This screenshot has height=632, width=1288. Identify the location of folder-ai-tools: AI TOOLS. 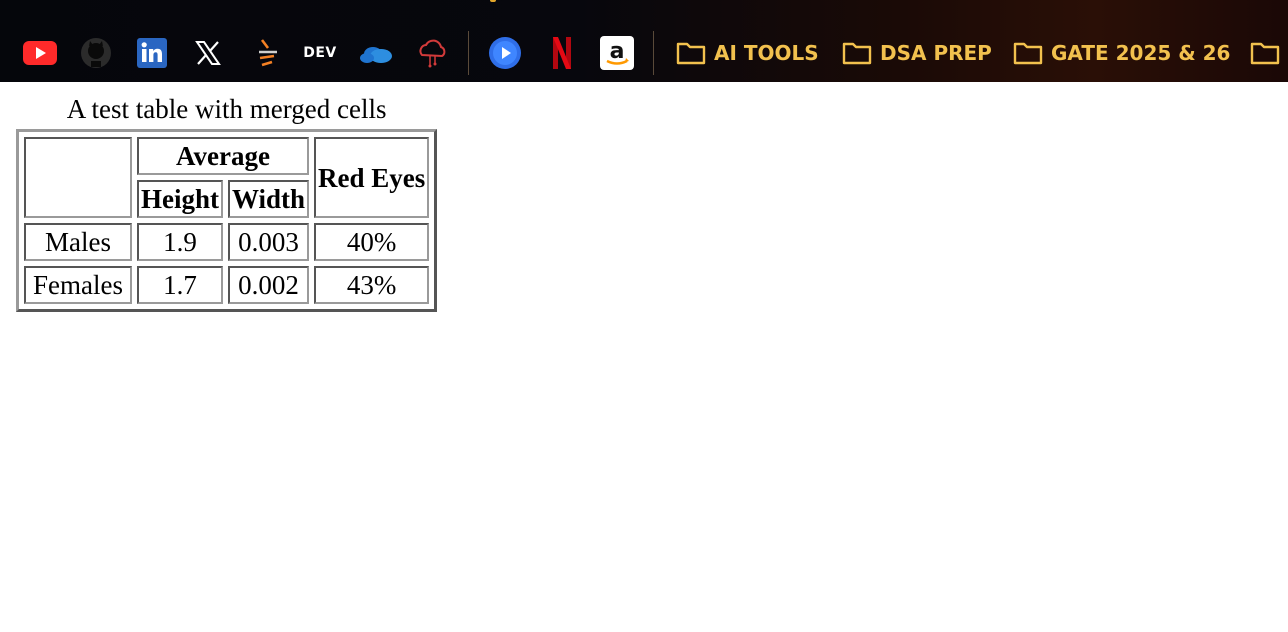
(747, 53).